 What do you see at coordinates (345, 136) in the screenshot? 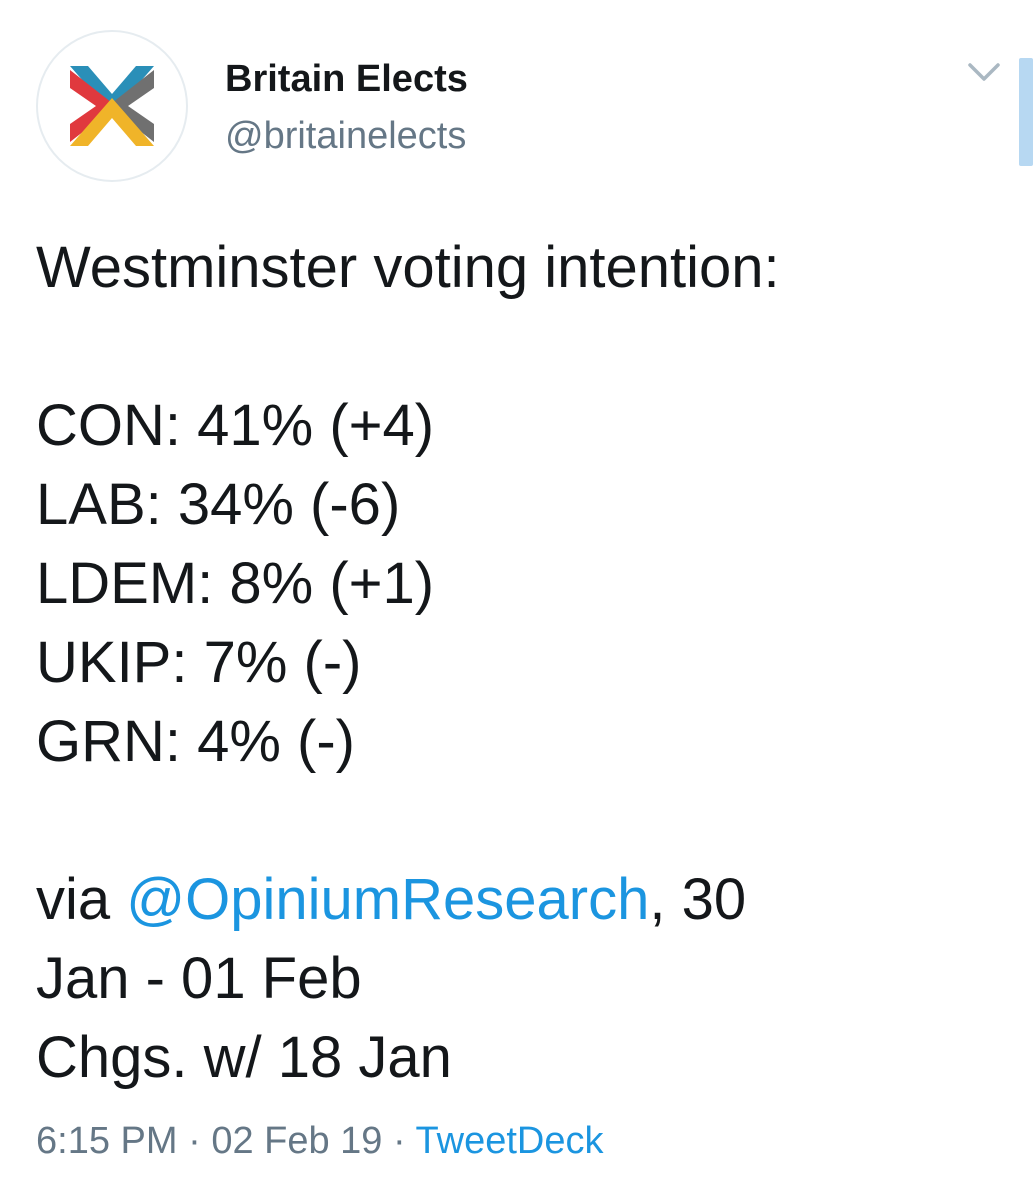
I see `author-handle: @britainelects` at bounding box center [345, 136].